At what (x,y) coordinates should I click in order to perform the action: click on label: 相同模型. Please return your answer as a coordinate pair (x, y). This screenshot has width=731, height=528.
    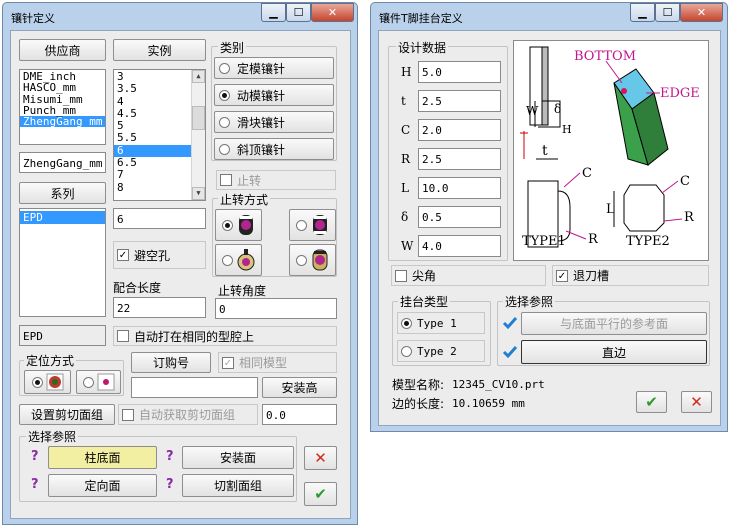
    Looking at the image, I should click on (263, 363).